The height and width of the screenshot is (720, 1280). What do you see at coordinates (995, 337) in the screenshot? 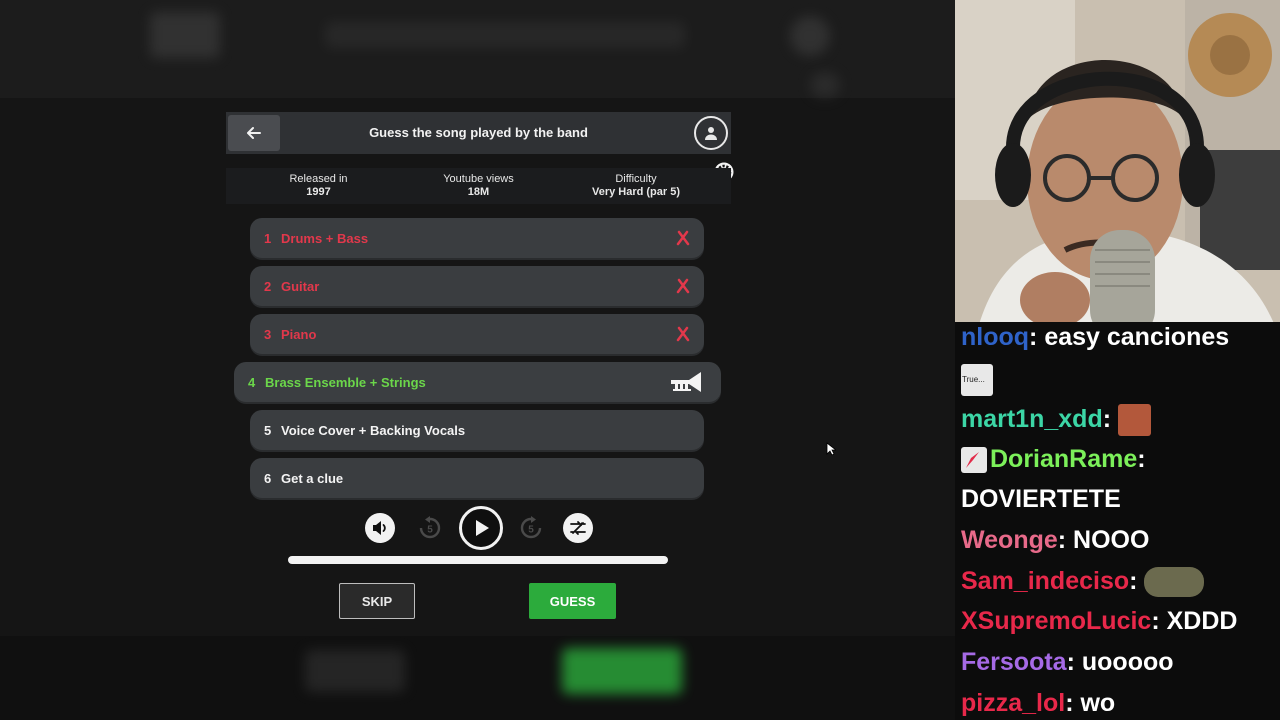
I see `chat-username: nlooq` at bounding box center [995, 337].